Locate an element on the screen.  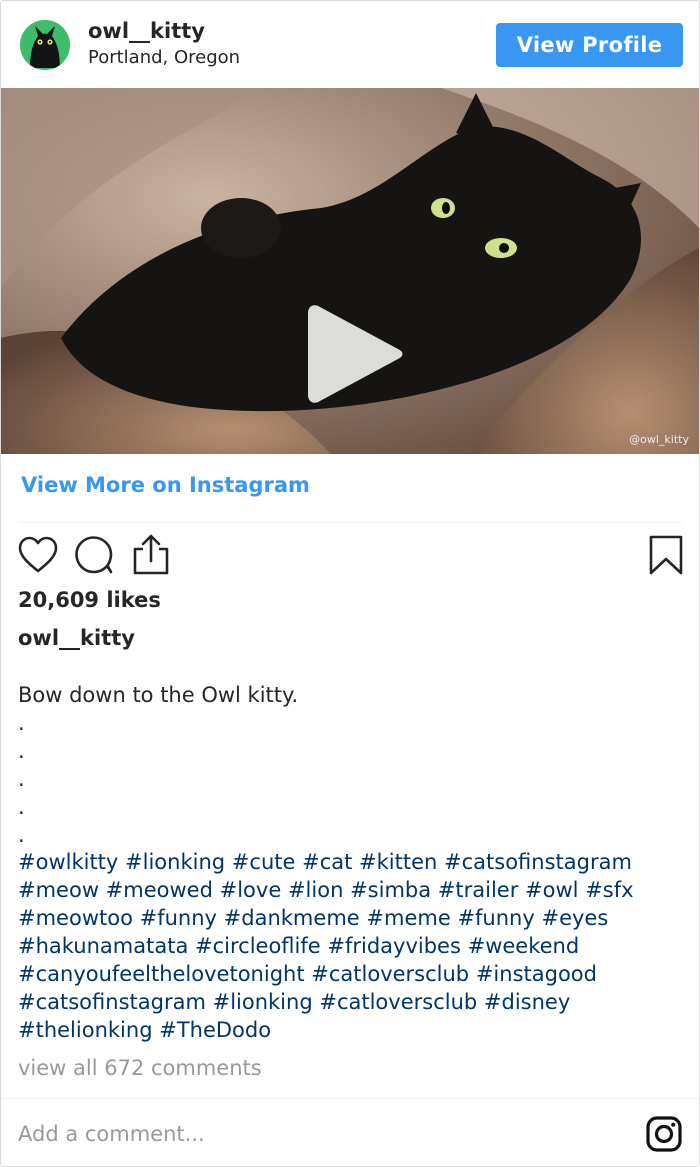
add-comment-input is located at coordinates (318, 1134).